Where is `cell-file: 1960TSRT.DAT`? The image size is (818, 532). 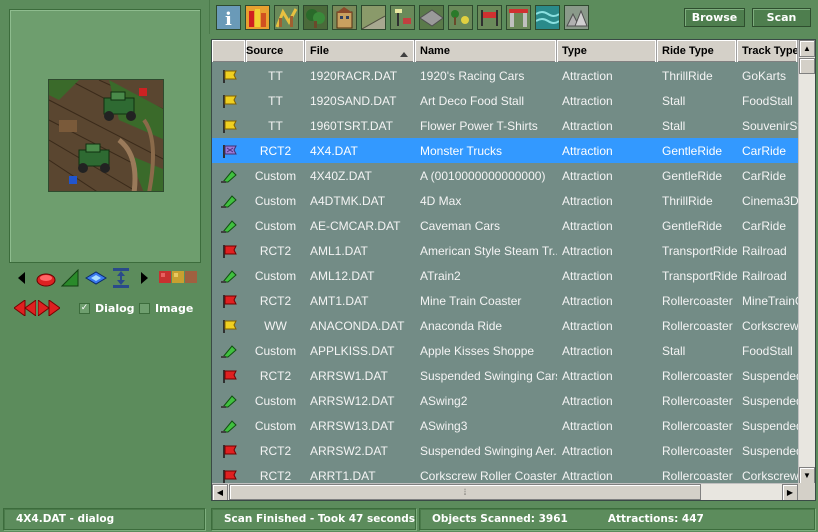 cell-file: 1960TSRT.DAT is located at coordinates (351, 125).